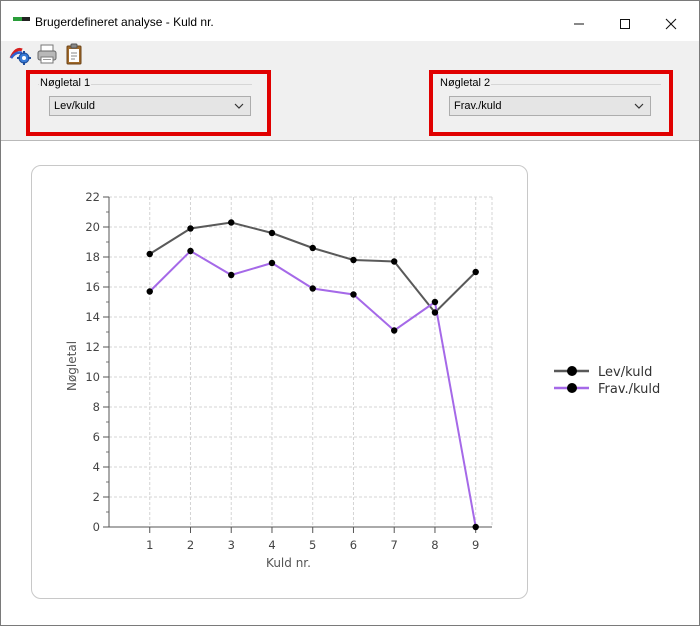  What do you see at coordinates (21, 20) in the screenshot?
I see `app-icon` at bounding box center [21, 20].